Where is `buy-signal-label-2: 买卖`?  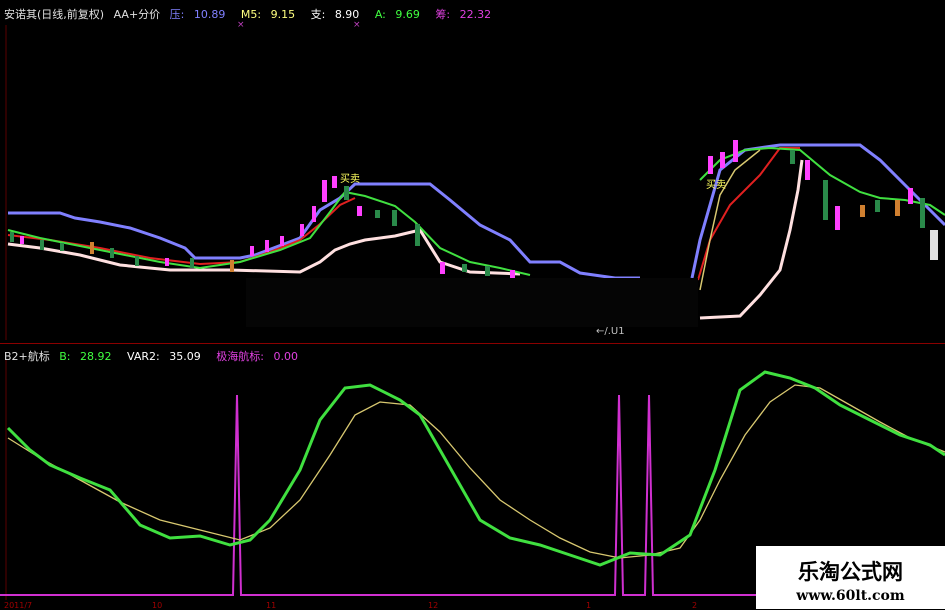 buy-signal-label-2: 买卖 is located at coordinates (716, 185).